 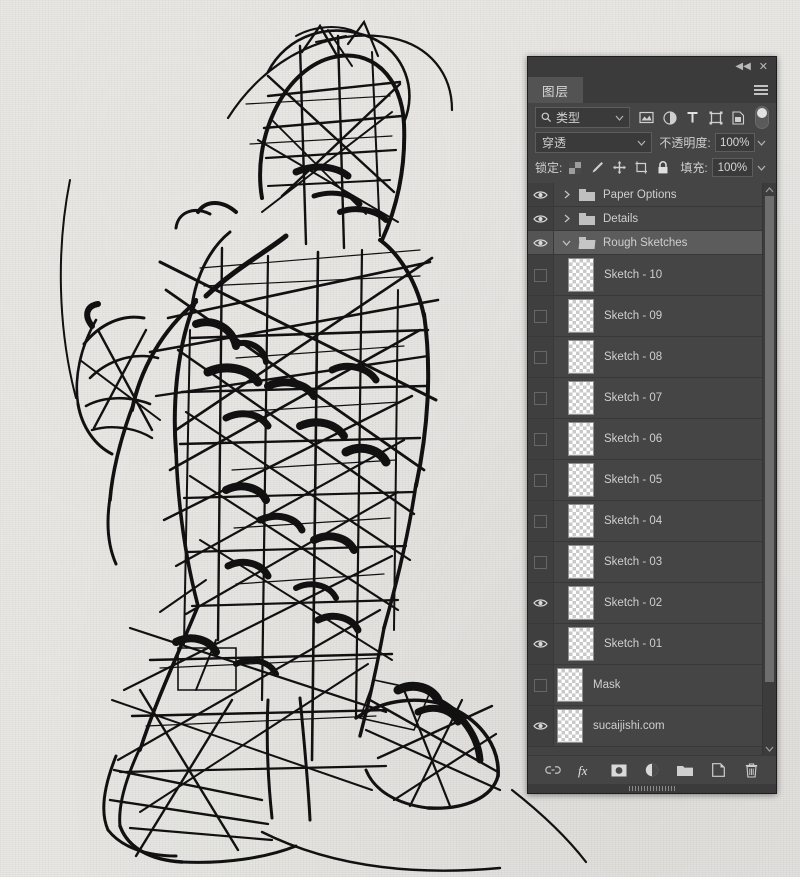 I want to click on new-adjustment-layer-button, so click(x=652, y=770).